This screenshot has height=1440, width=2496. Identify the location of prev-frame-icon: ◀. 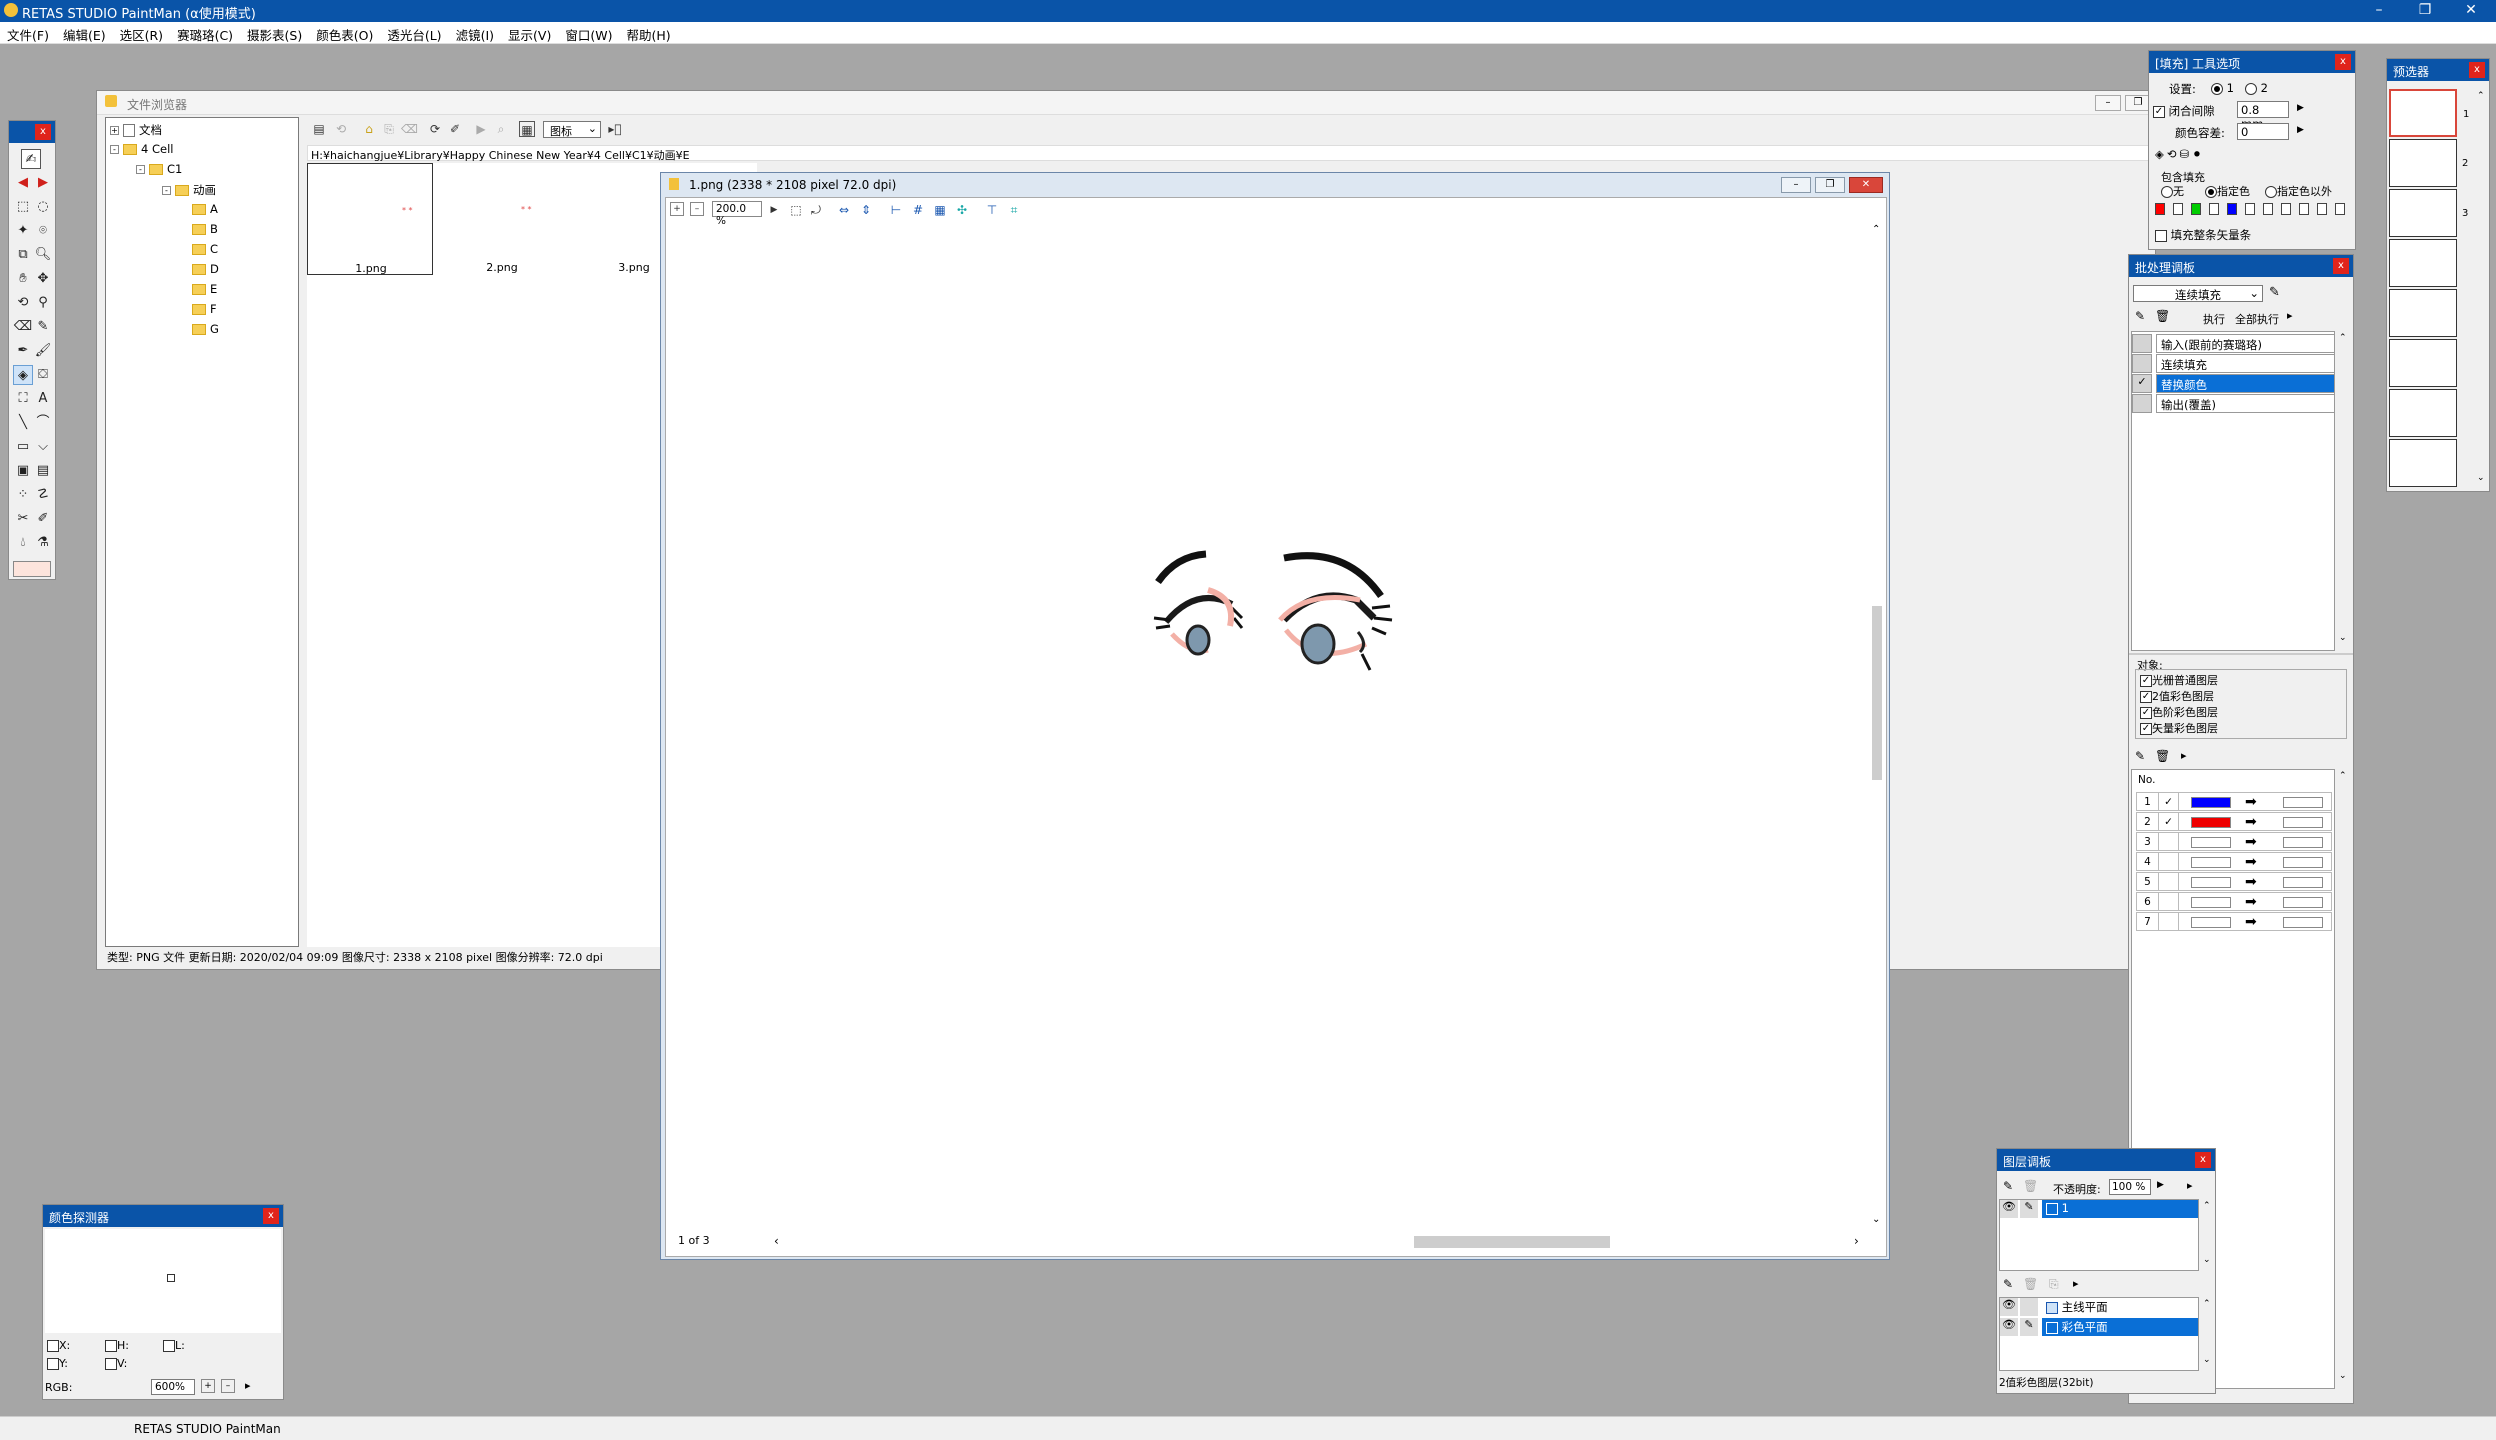
(23, 183).